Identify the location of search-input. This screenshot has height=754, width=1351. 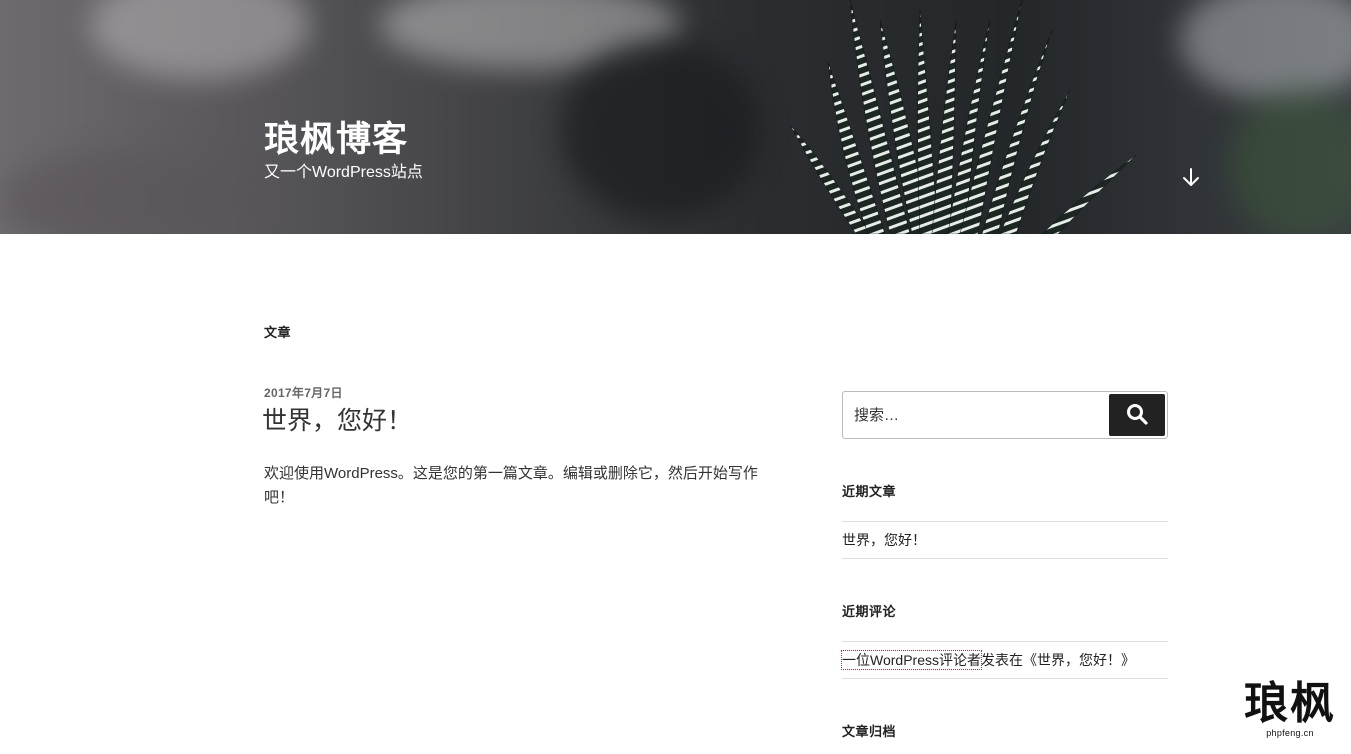
(975, 415).